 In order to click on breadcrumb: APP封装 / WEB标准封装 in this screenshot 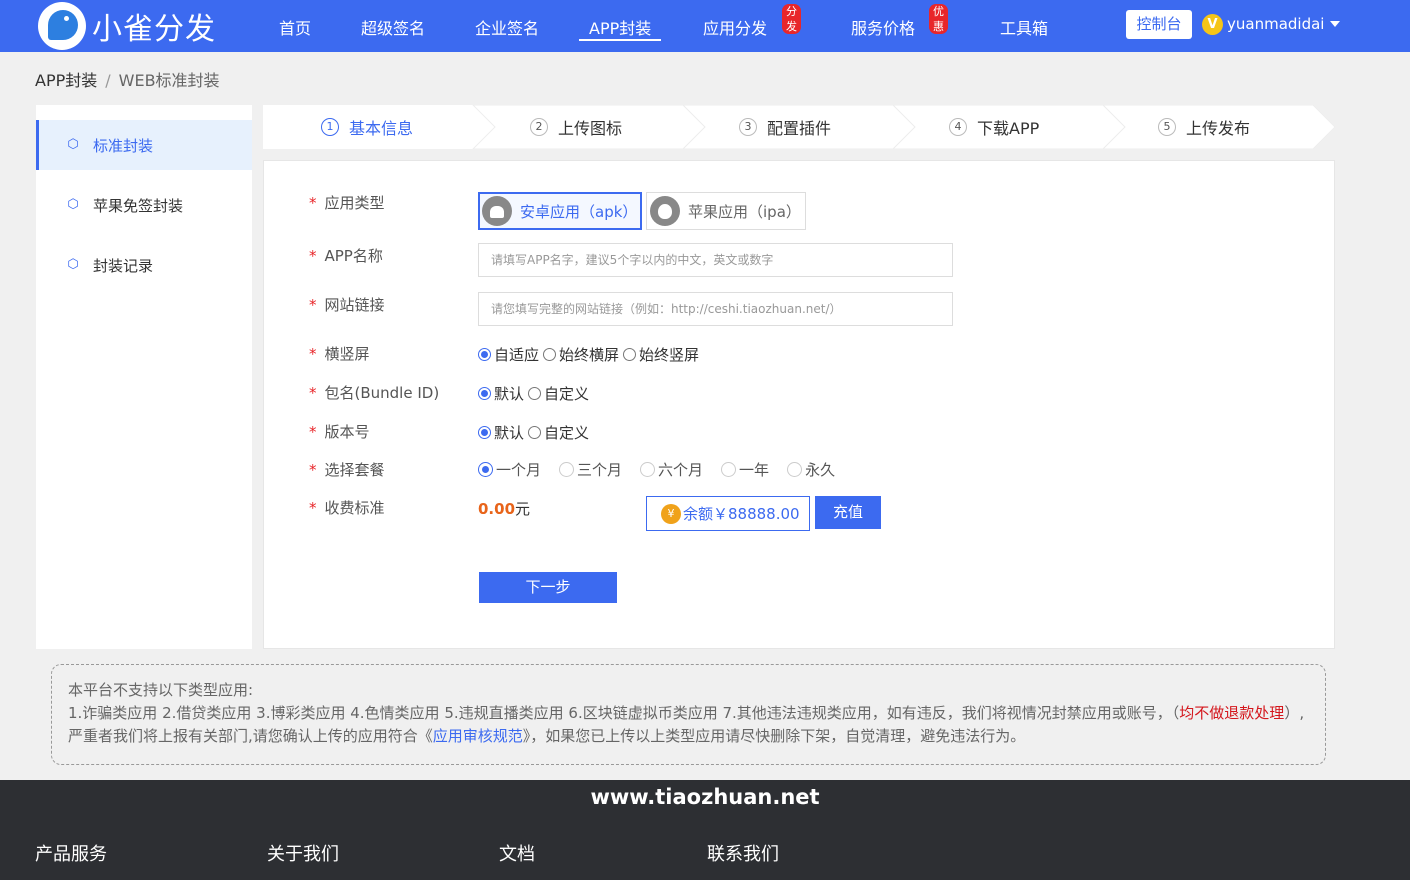, I will do `click(127, 79)`.